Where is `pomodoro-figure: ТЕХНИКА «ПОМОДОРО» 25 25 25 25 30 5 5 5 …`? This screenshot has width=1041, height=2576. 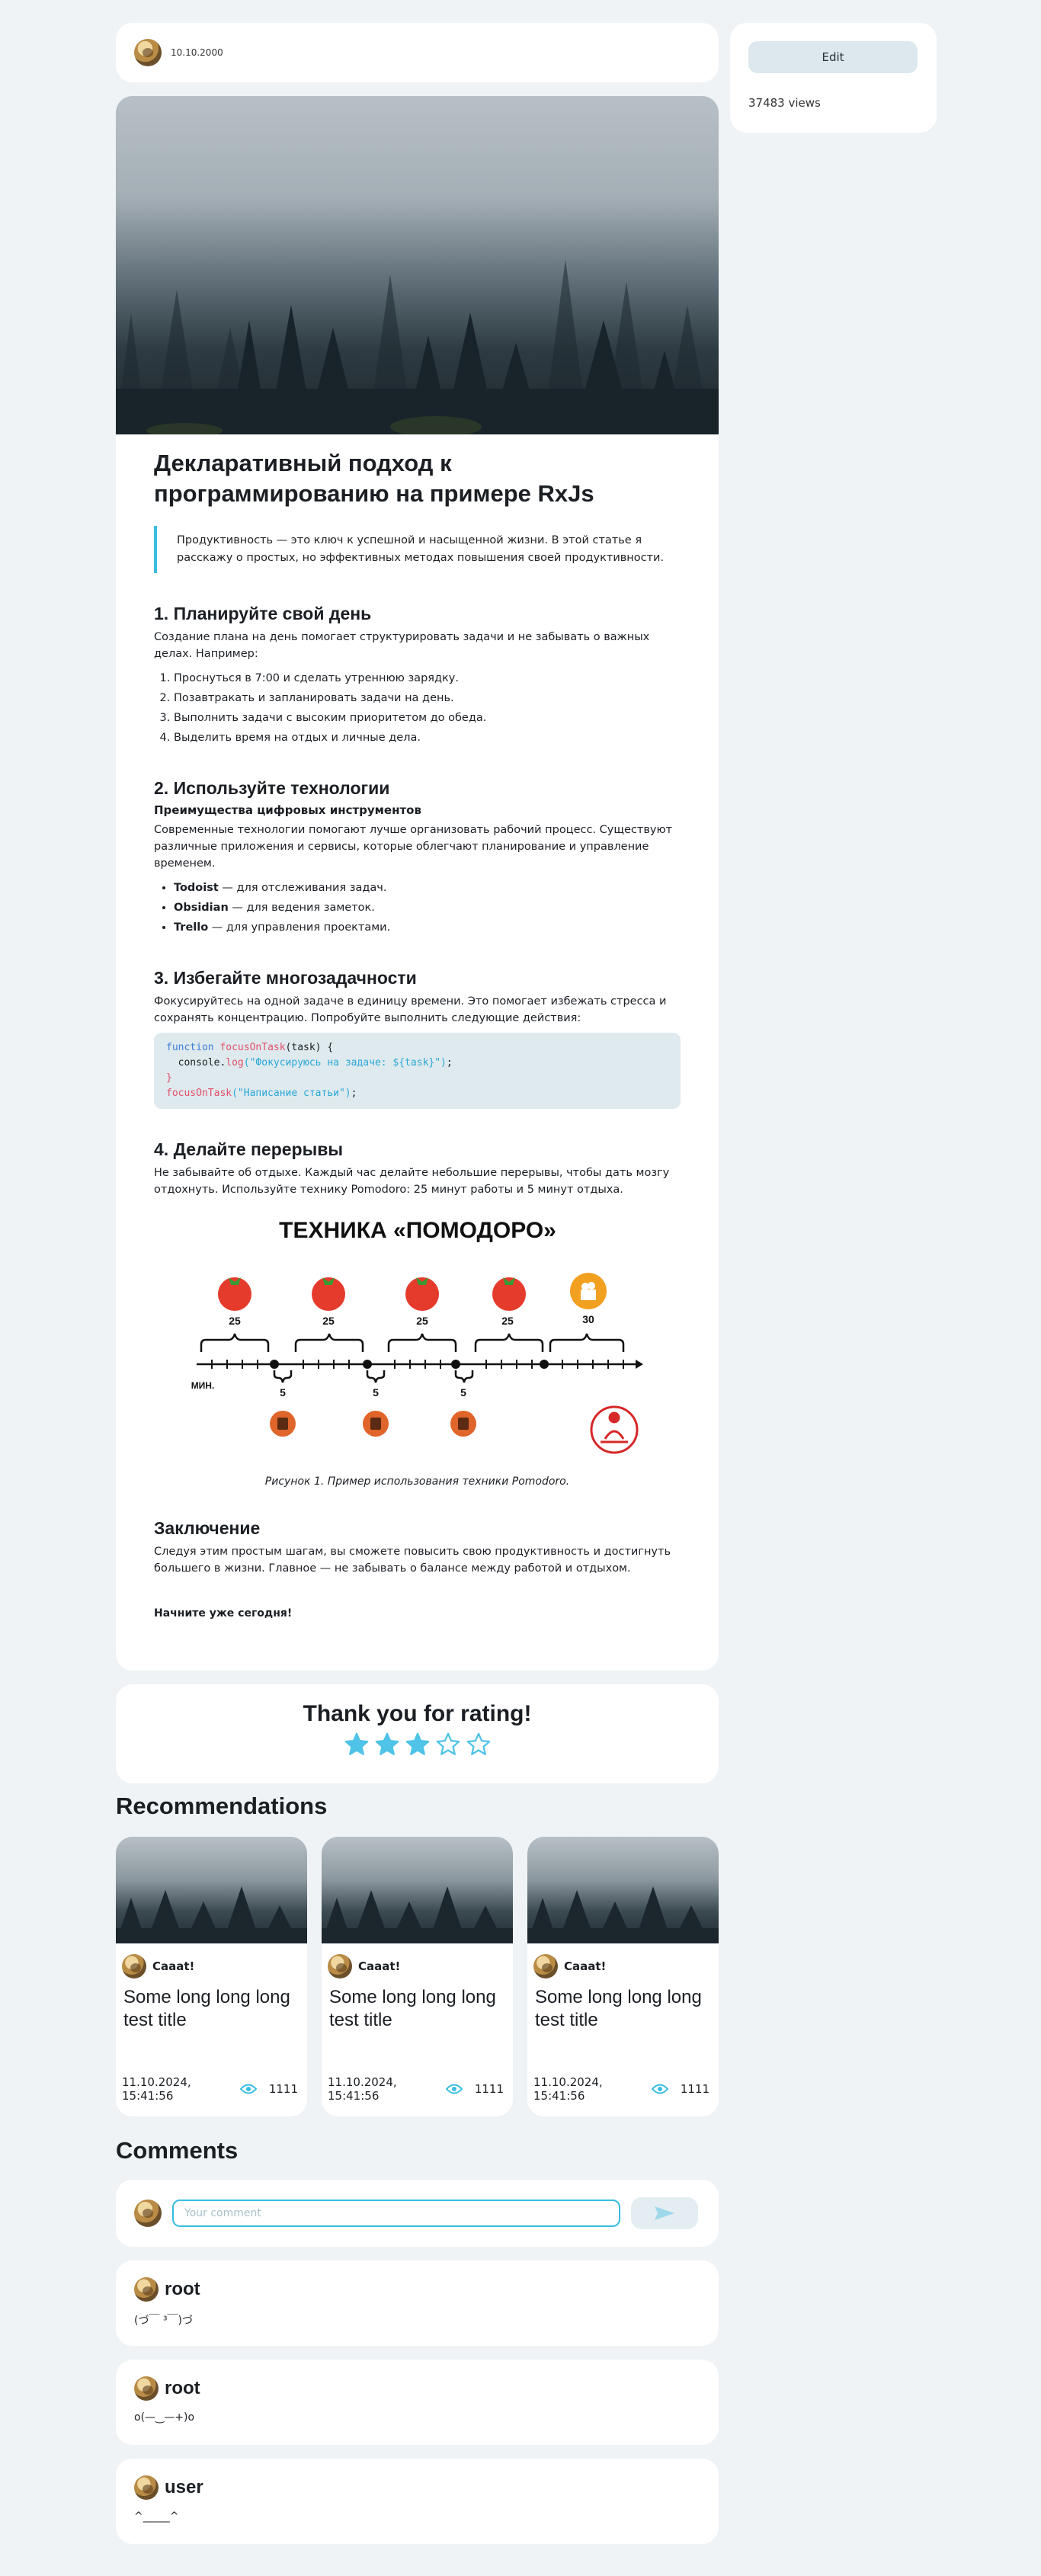 pomodoro-figure: ТЕХНИКА «ПОМОДОРО» 25 25 25 25 30 5 5 5 … is located at coordinates (417, 1338).